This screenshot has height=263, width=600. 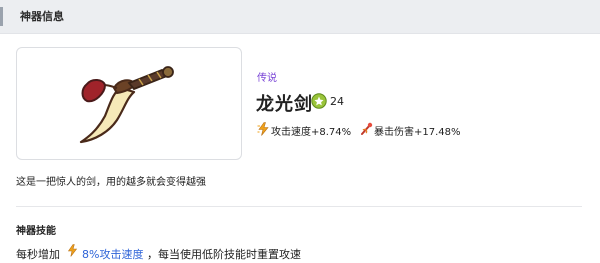 I want to click on skill-prefix: 每秒增加, so click(x=38, y=254).